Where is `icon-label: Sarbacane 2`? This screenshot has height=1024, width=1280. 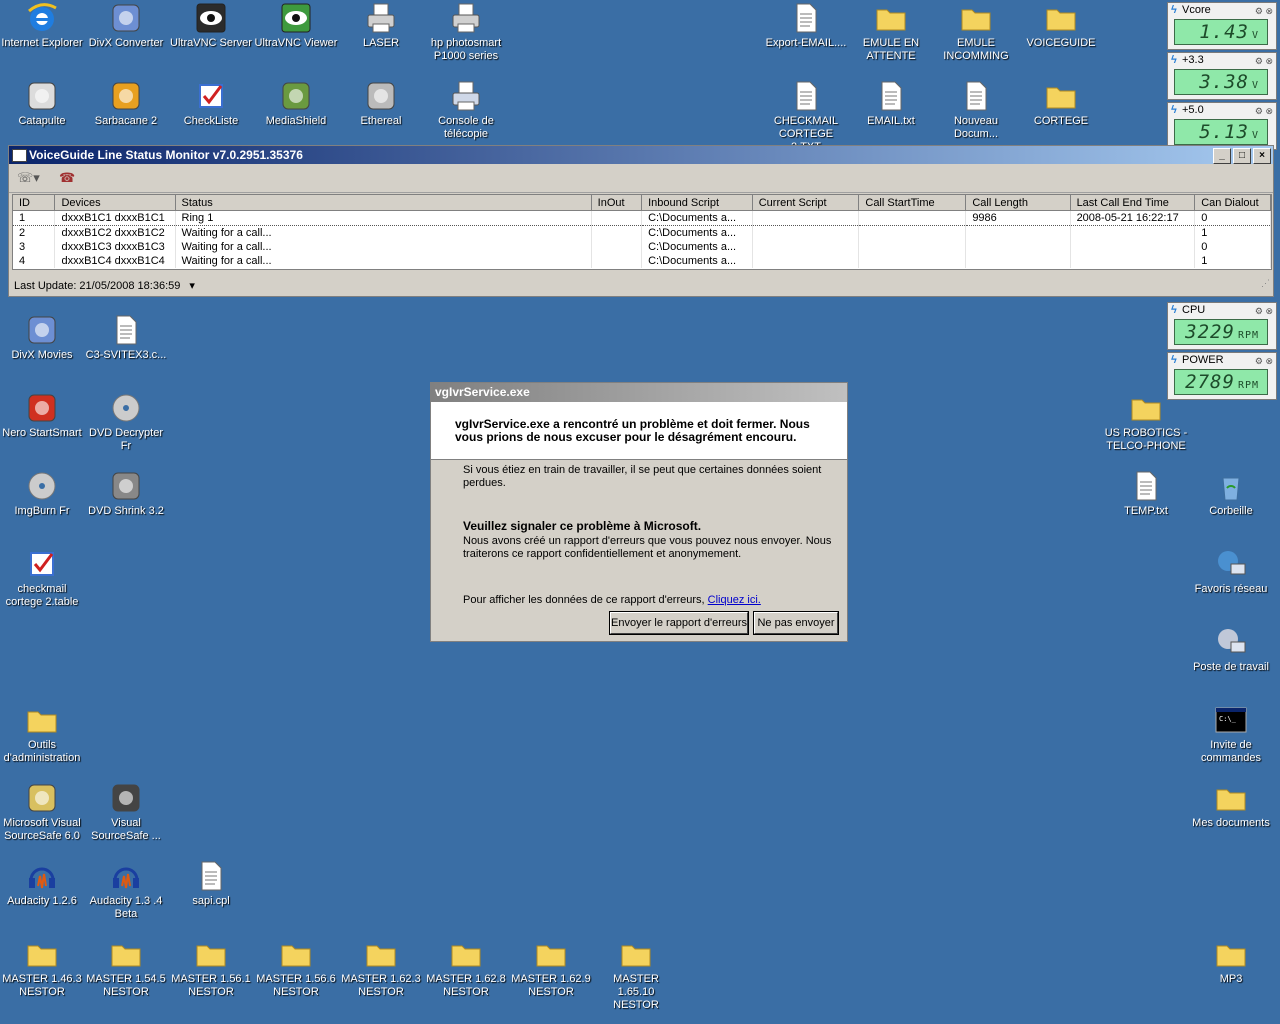
icon-label: Sarbacane 2 is located at coordinates (126, 121).